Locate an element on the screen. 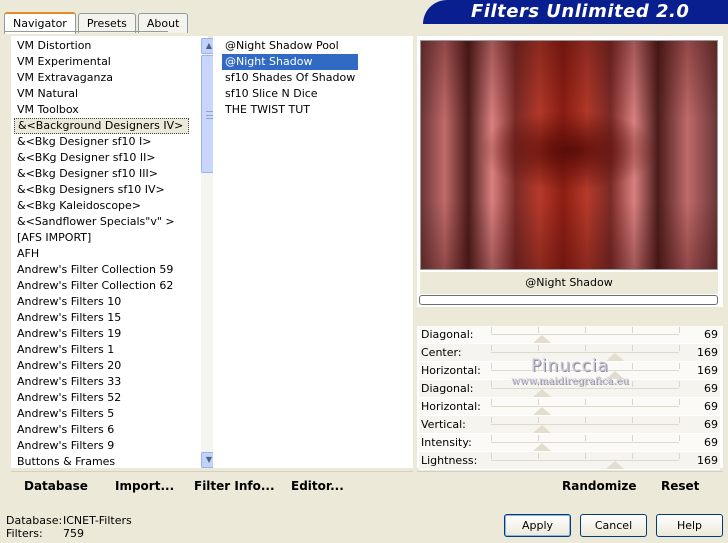 Image resolution: width=728 pixels, height=543 pixels. parameter-row: Horizontal: 169 is located at coordinates (569, 371).